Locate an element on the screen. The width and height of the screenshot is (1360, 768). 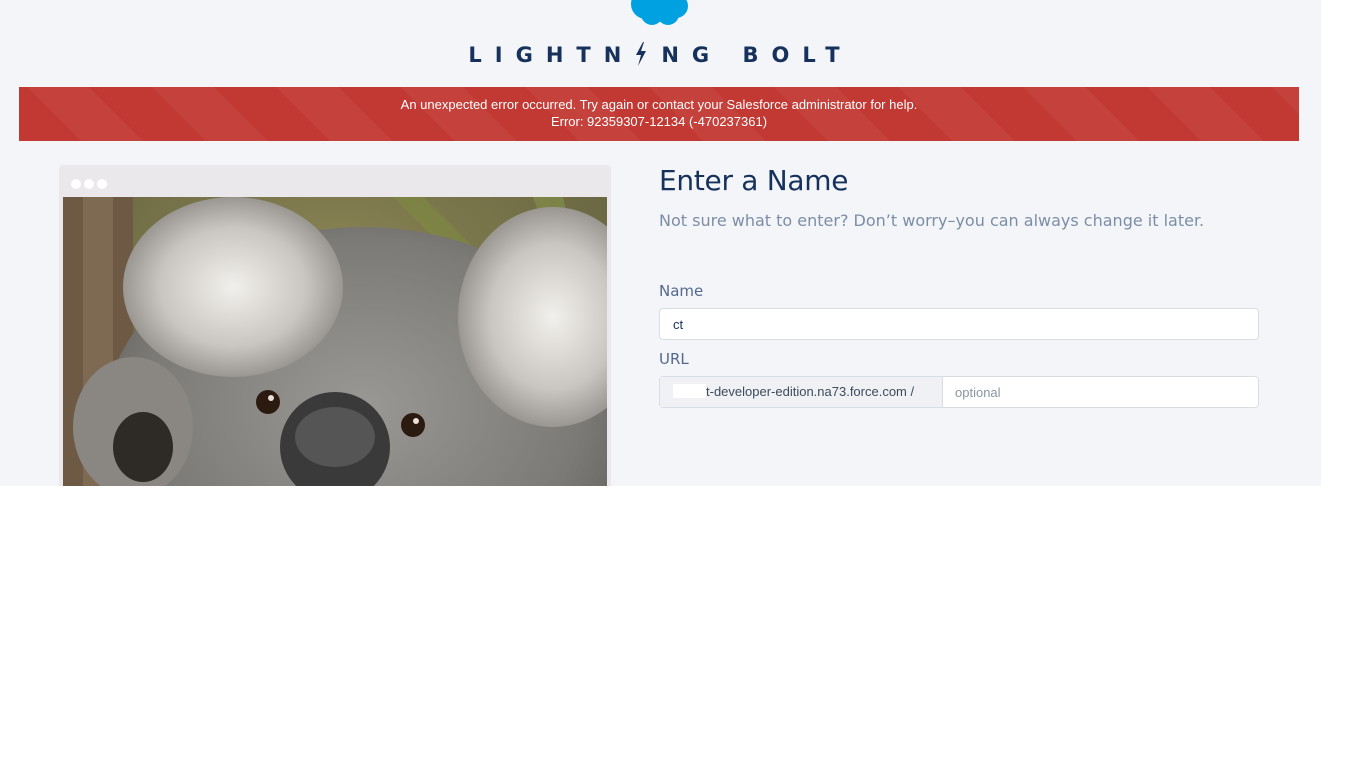
brand-title: LIGHTN NG BOLT is located at coordinates (660, 54).